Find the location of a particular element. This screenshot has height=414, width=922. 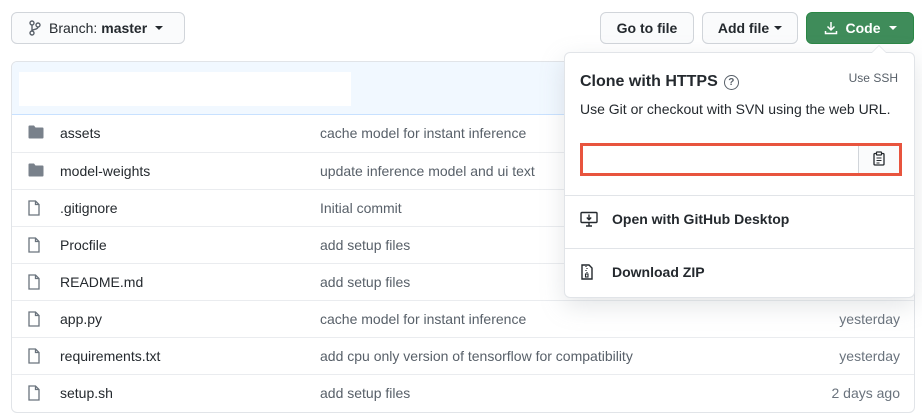

desktop-download-icon is located at coordinates (589, 219).